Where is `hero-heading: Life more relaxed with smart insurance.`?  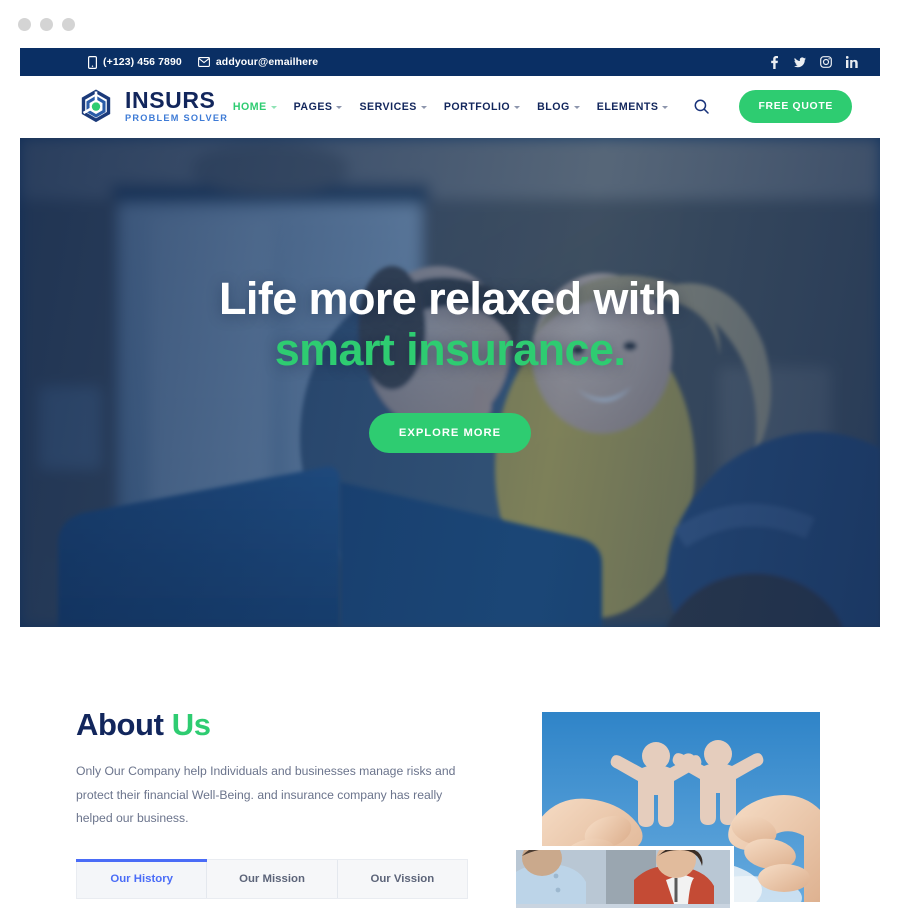
hero-heading: Life more relaxed with smart insurance. is located at coordinates (450, 324).